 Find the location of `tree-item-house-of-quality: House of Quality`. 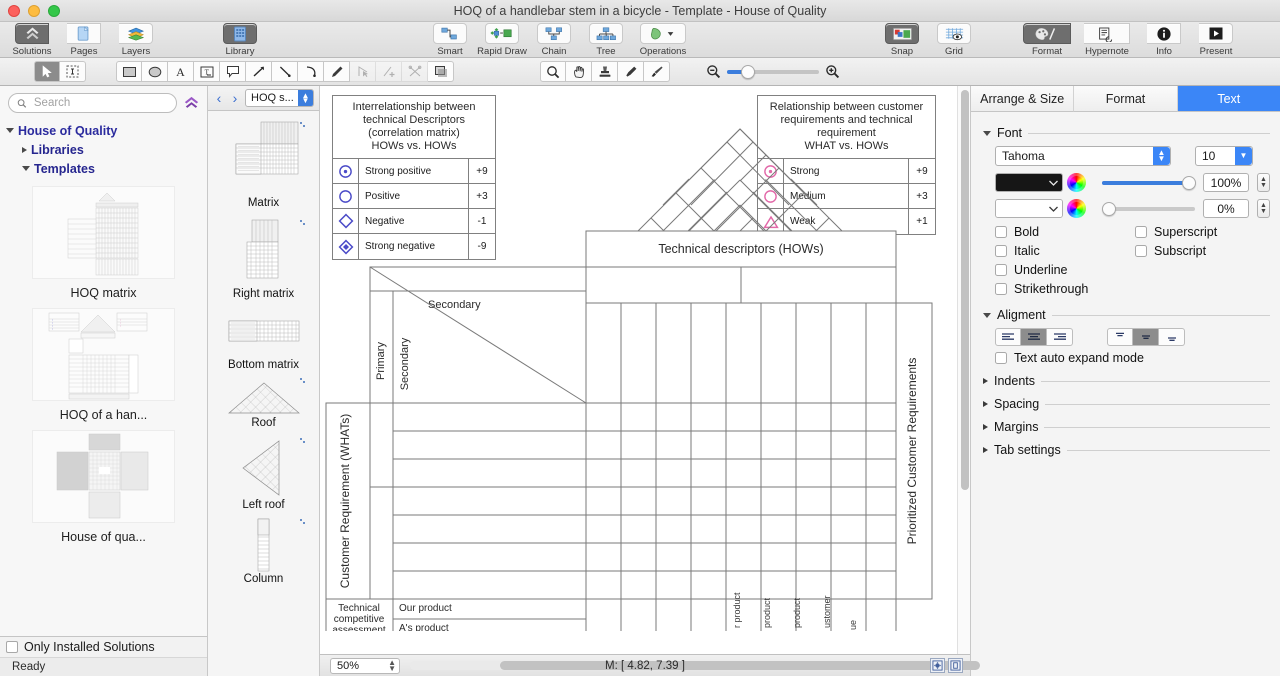

tree-item-house-of-quality: House of Quality is located at coordinates (103, 130).